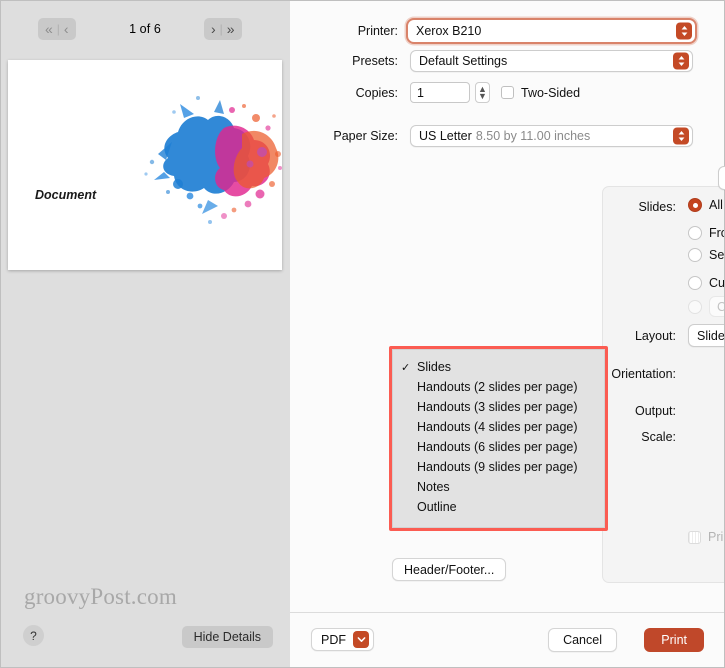  Describe the element at coordinates (498, 487) in the screenshot. I see `layout-menu-item: Notes` at that location.